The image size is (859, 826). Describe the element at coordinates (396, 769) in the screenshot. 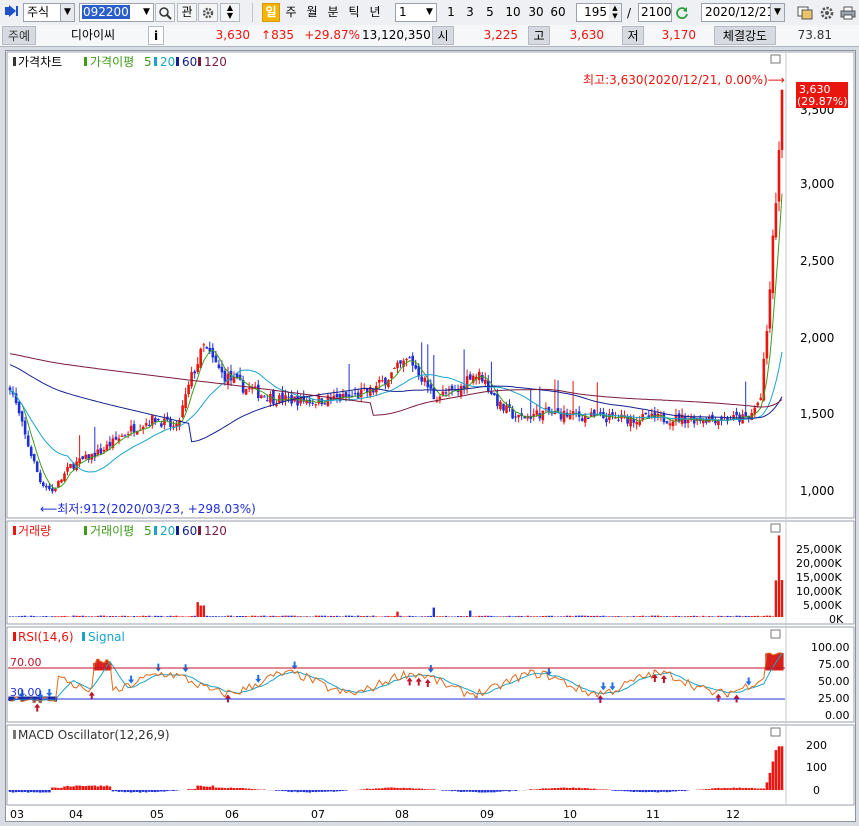

I see `macd-oscillator-bars` at that location.